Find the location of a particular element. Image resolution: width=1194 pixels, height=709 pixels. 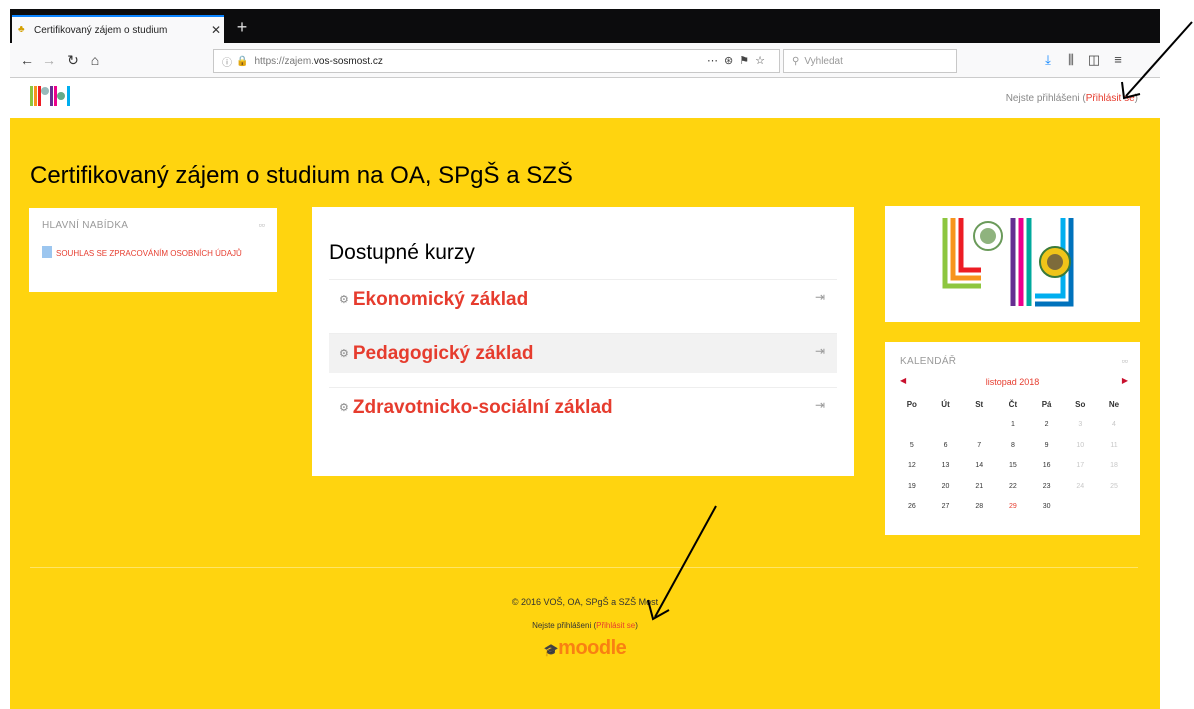

calendar-day: 13 is located at coordinates (946, 465).